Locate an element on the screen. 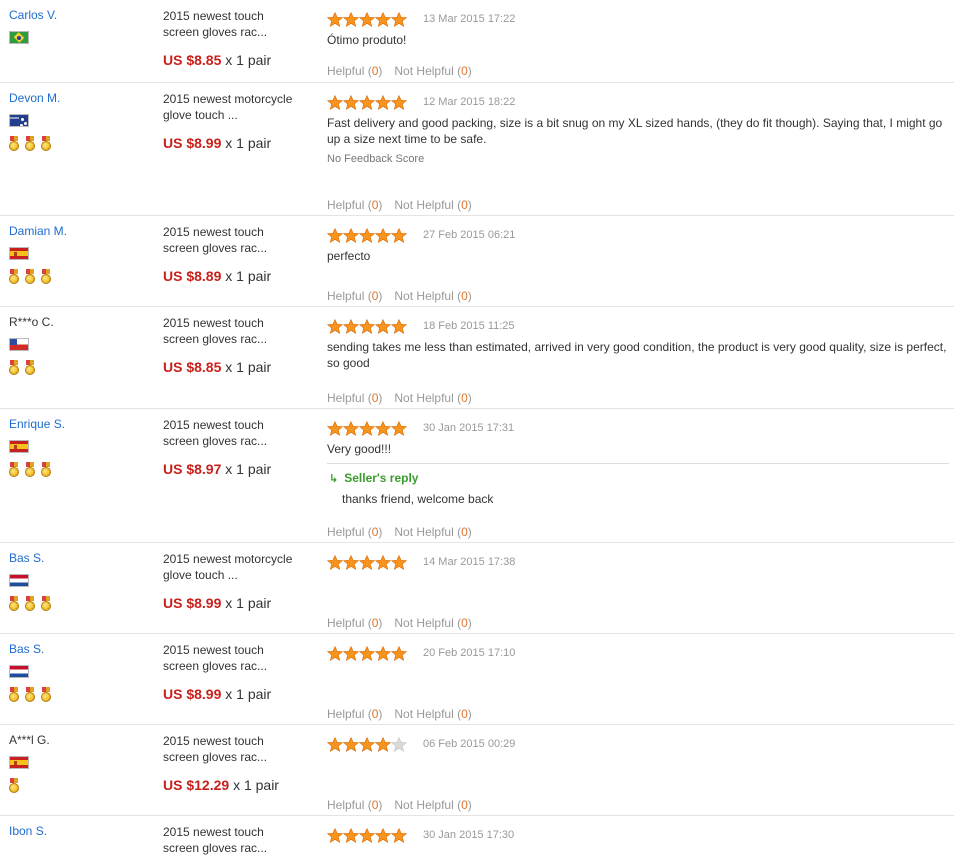 This screenshot has width=954, height=856. reviewer-info: Enrique S. is located at coordinates (79, 447).